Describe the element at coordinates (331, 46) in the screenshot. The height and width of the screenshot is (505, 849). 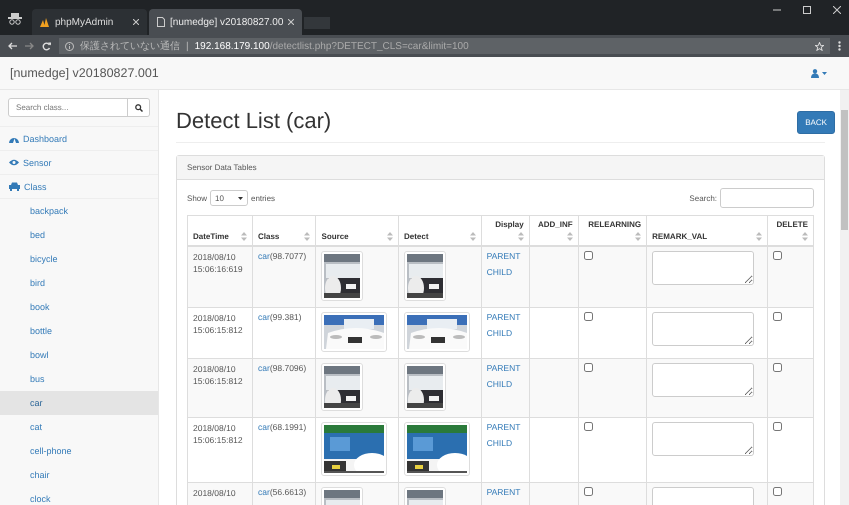
I see `url-text: 192.168.179.100/detectlist.php?DETECT_CLS=car&limit=100` at that location.